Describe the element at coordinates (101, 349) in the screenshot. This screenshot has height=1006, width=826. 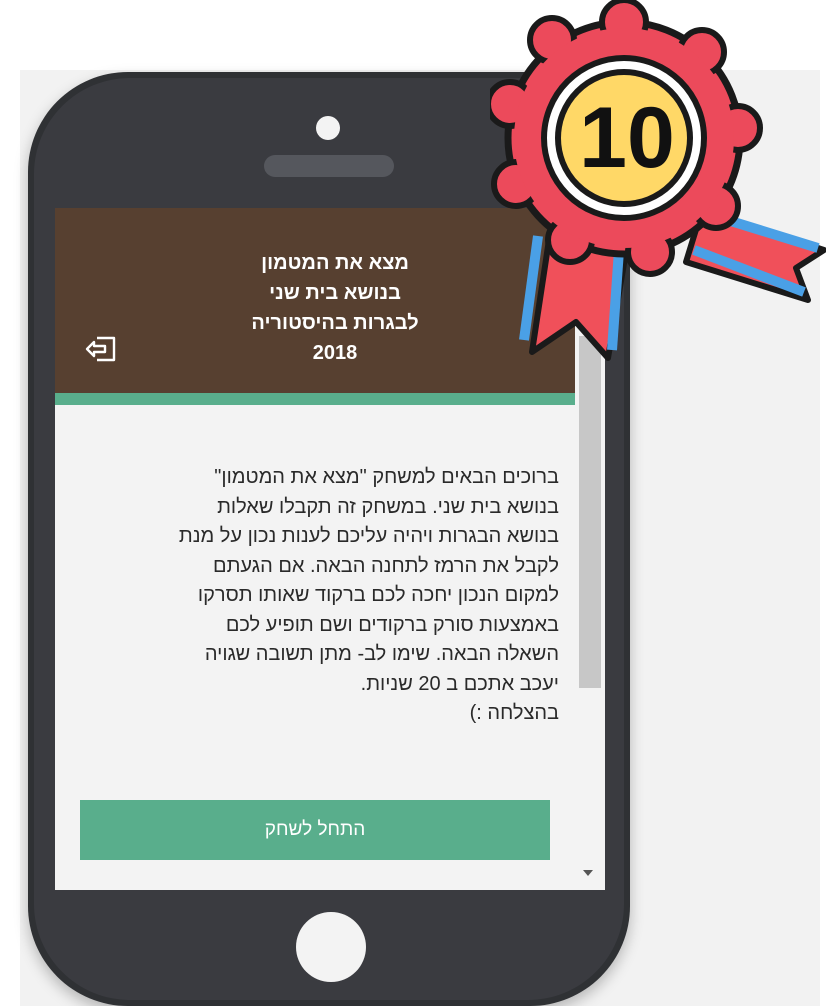
I see `logout-icon` at that location.